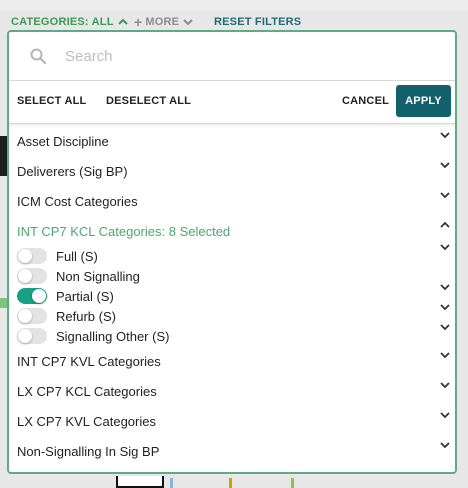 This screenshot has width=468, height=488. I want to click on category-icm-cost: ICM Cost Categories, so click(232, 201).